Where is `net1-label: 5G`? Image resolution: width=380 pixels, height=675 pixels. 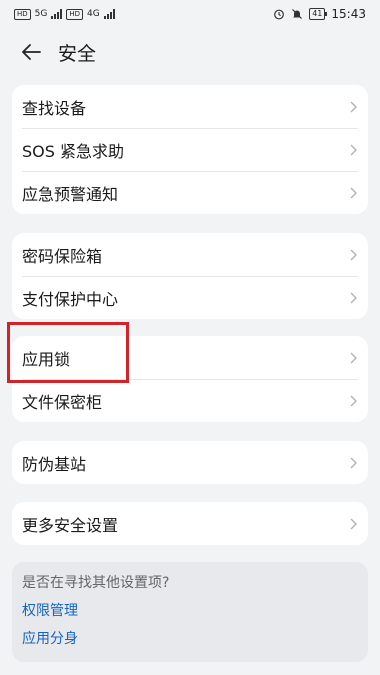 net1-label: 5G is located at coordinates (41, 14).